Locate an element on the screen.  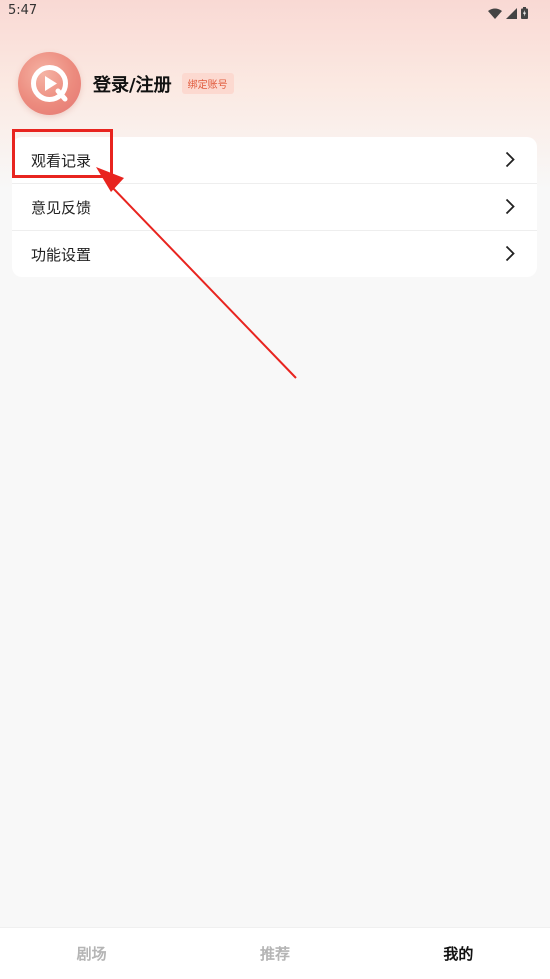
annotation-arrow is located at coordinates (196, 273).